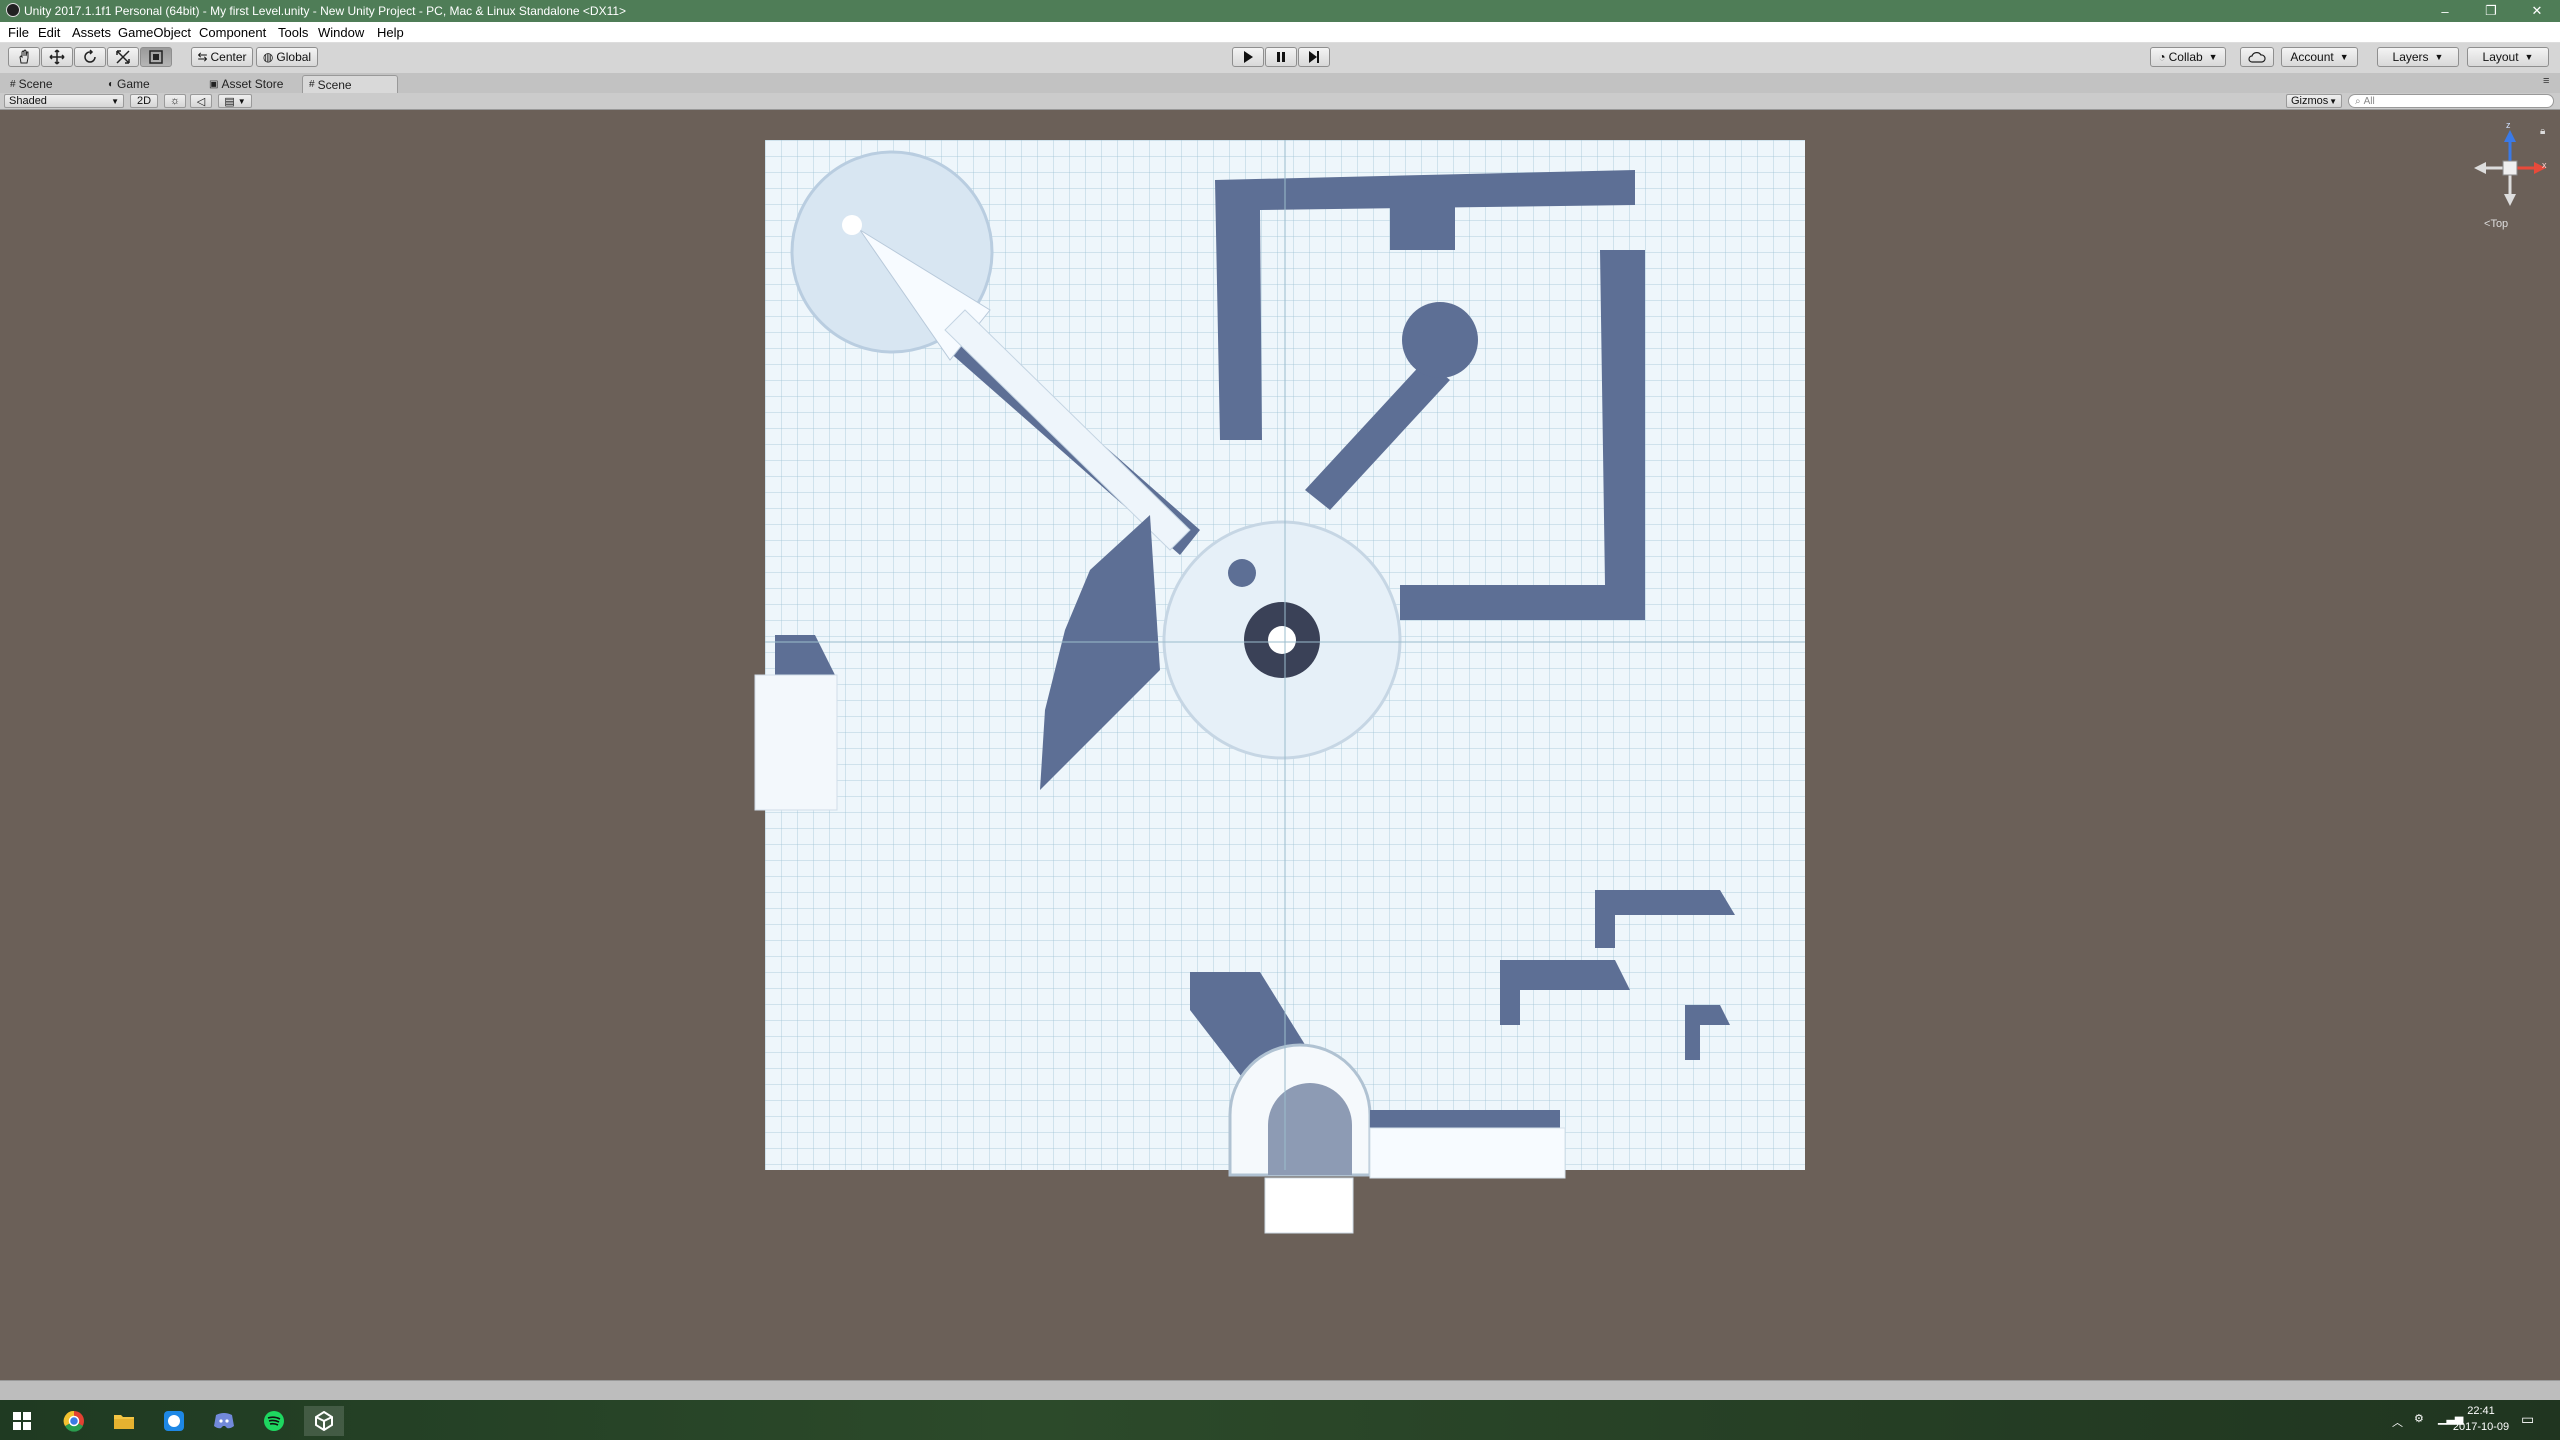 Image resolution: width=2560 pixels, height=1440 pixels. What do you see at coordinates (334, 84) in the screenshot?
I see `tab-label: Scene` at bounding box center [334, 84].